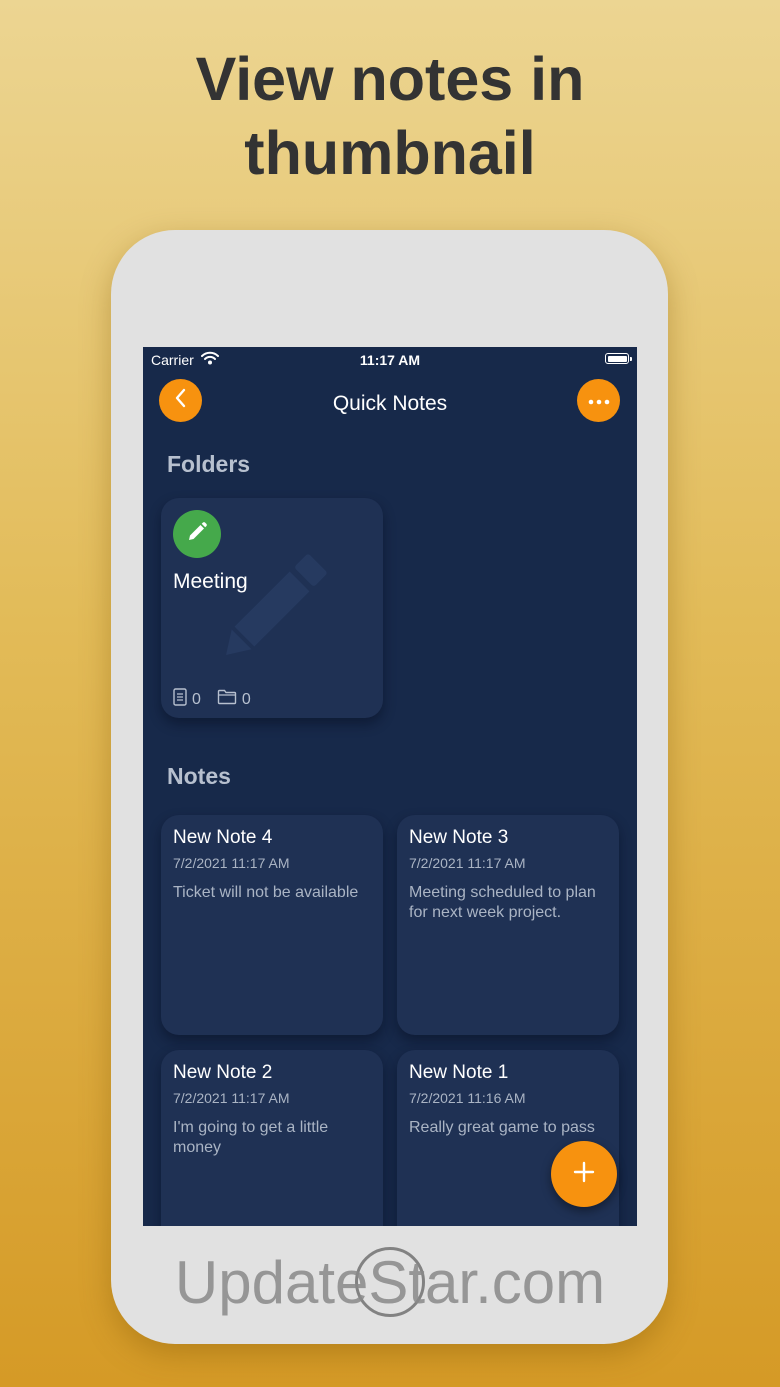 This screenshot has width=780, height=1387. What do you see at coordinates (209, 464) in the screenshot?
I see `folders-section-title: Folders` at bounding box center [209, 464].